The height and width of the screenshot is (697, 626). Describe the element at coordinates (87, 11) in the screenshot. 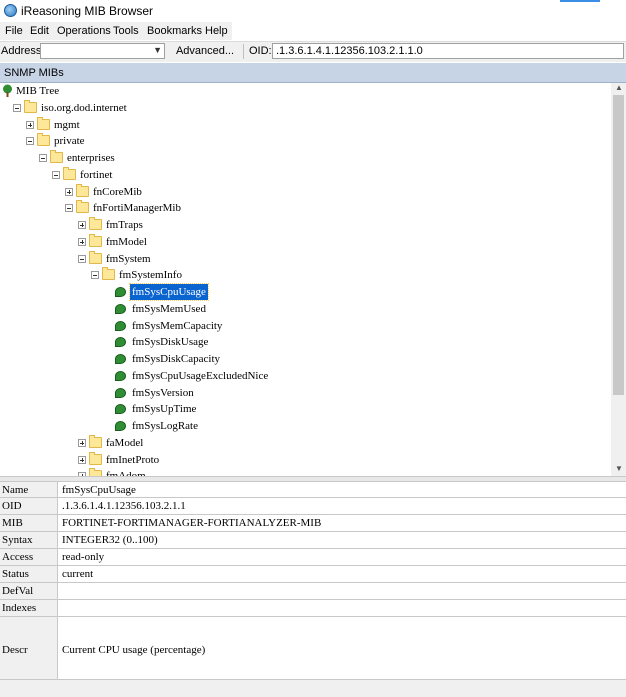

I see `window-title: iReasoning MIB Browser` at that location.